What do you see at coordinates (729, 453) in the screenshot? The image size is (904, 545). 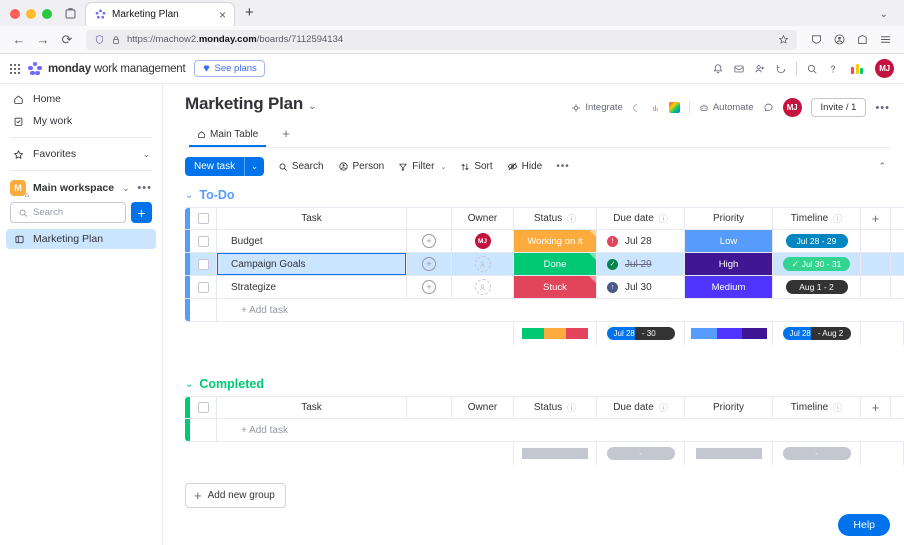 I see `summary-priority` at bounding box center [729, 453].